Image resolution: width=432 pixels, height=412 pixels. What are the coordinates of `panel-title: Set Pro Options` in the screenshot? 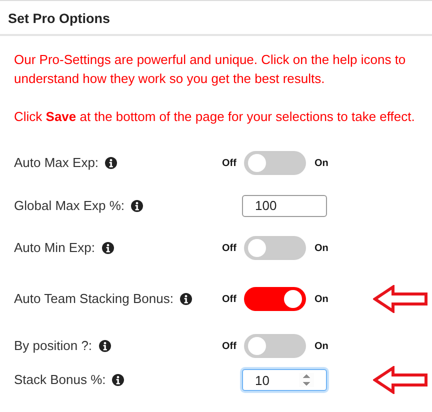 It's located at (216, 18).